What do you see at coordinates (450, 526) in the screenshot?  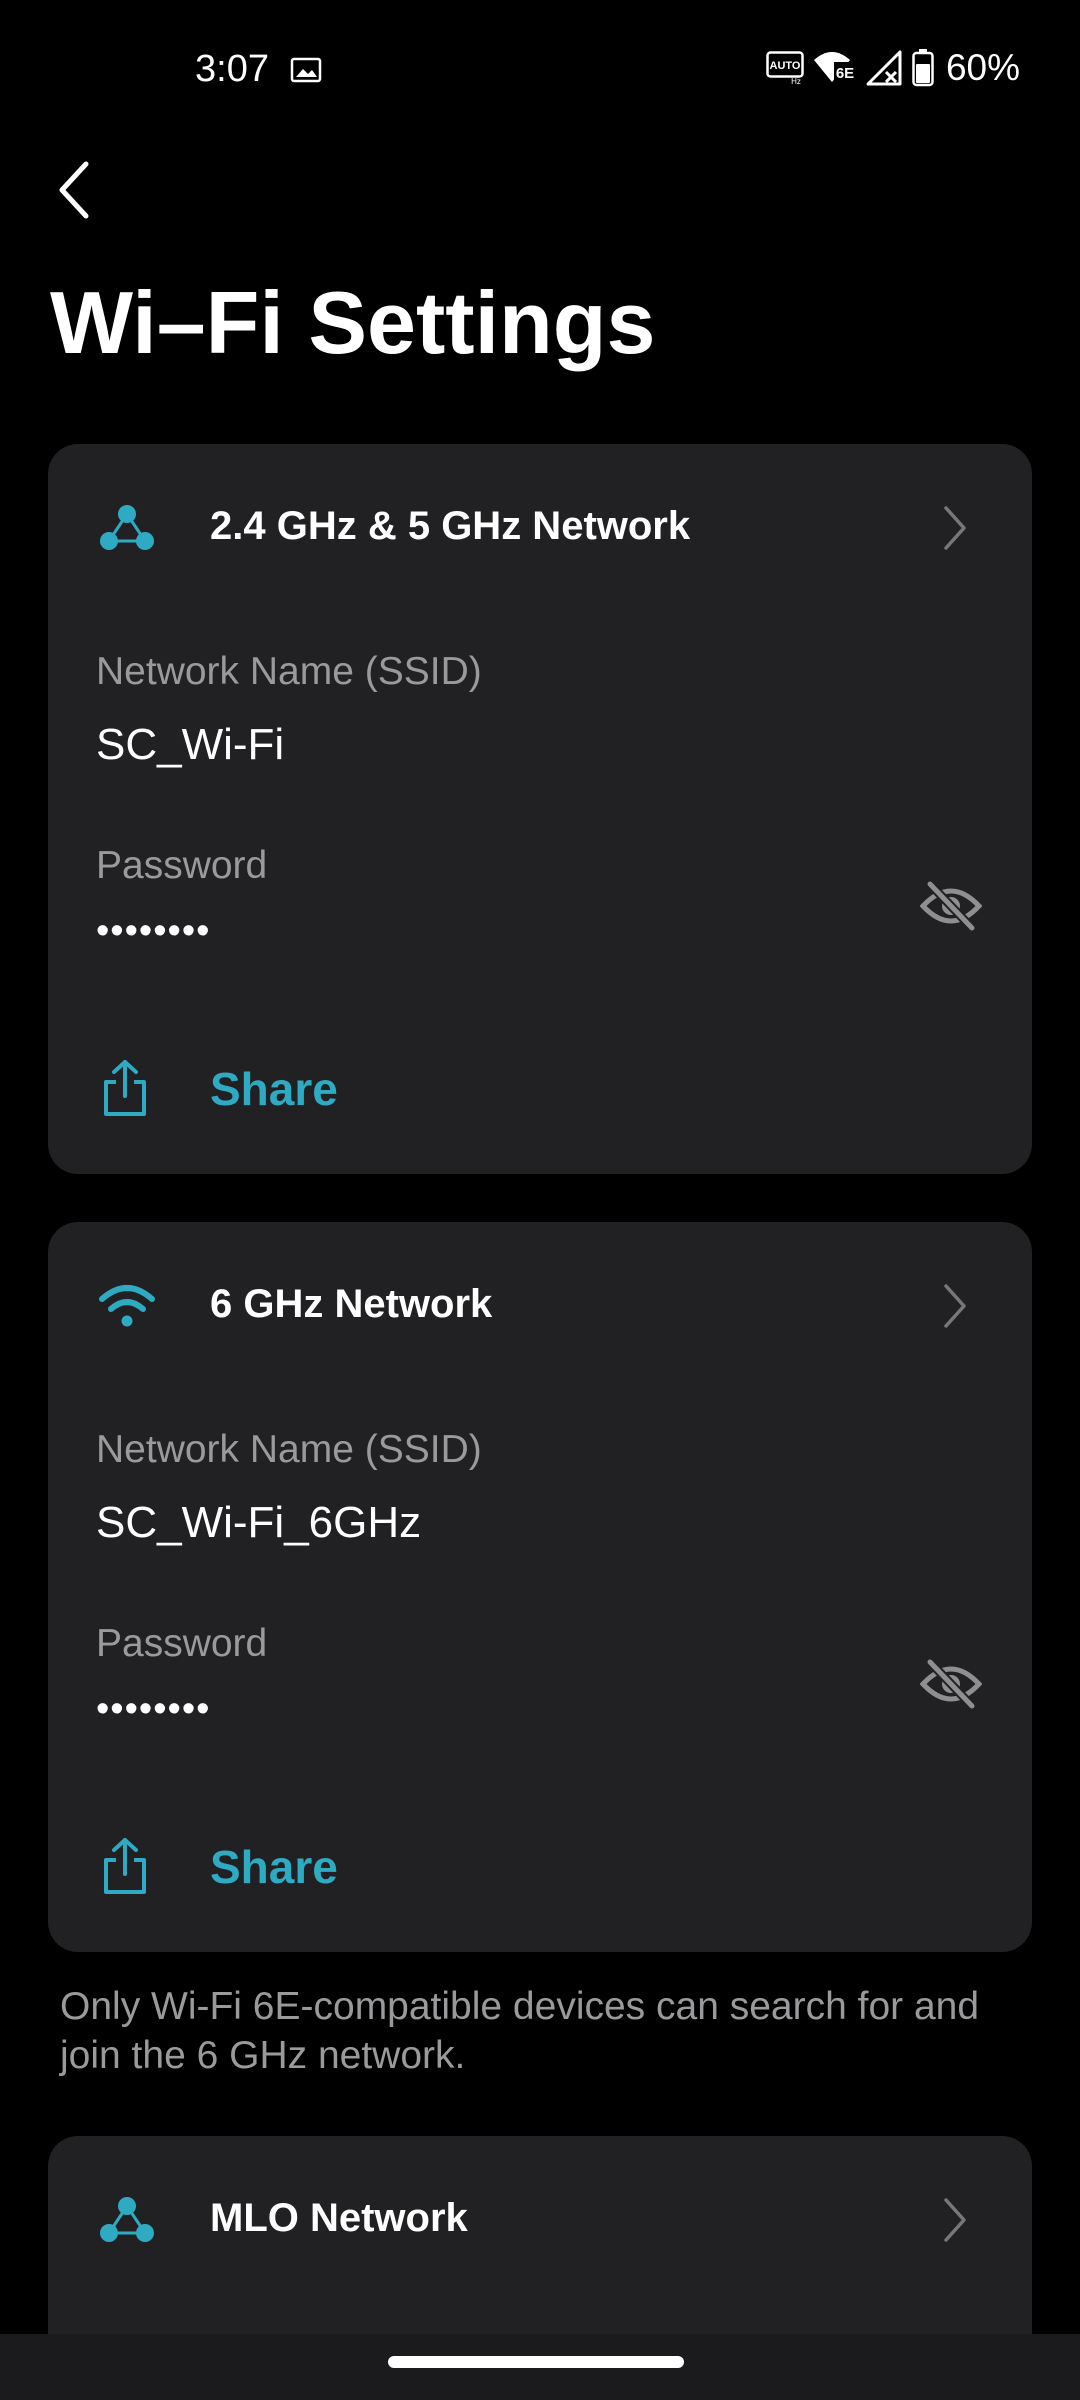 I see `network-title: 2.4 GHz & 5 GHz Network` at bounding box center [450, 526].